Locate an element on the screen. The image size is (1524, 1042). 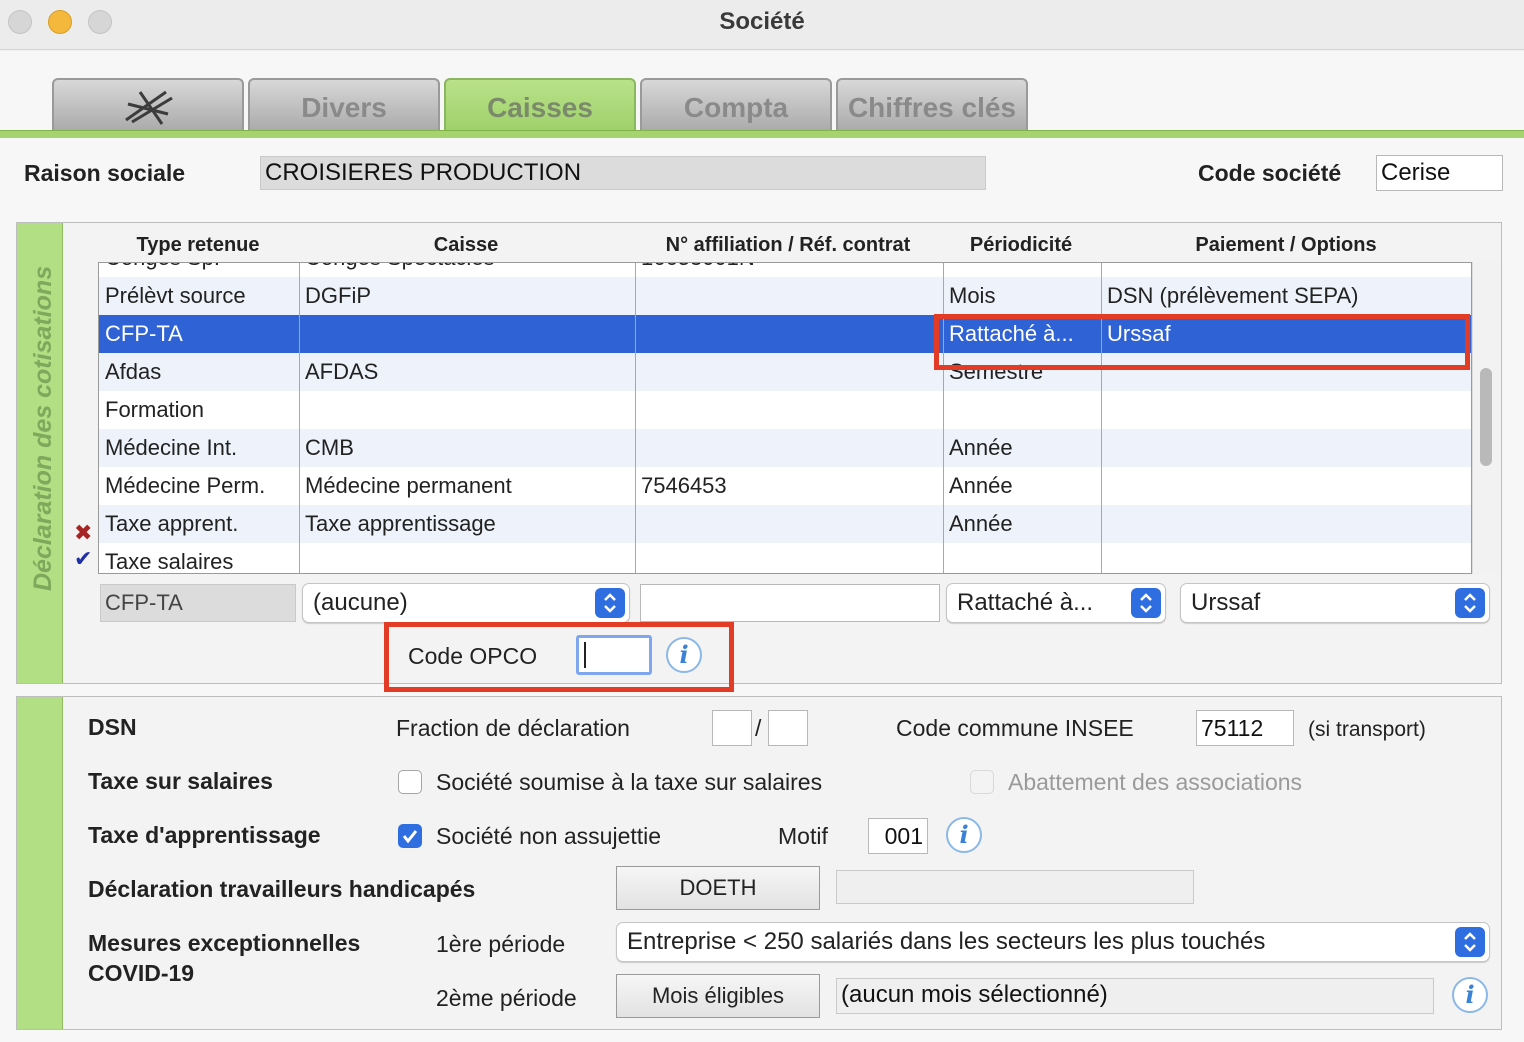
doeth-button: DOETH is located at coordinates (718, 888).